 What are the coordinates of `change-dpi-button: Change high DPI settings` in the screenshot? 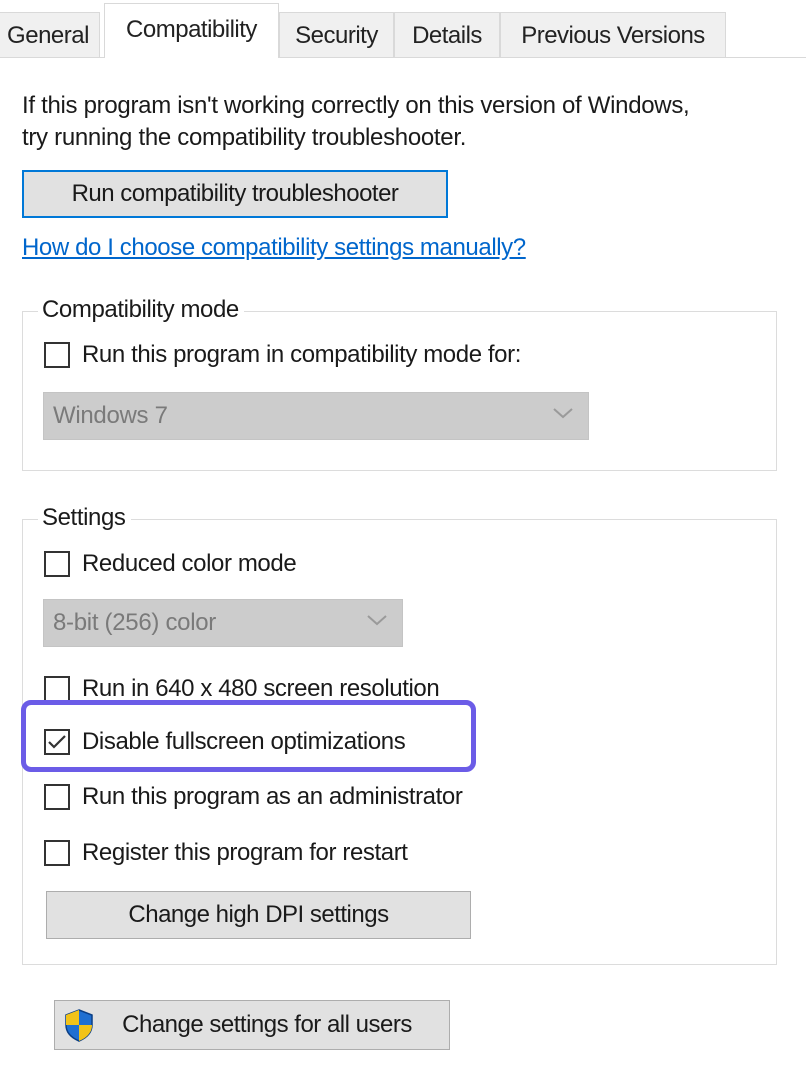 It's located at (258, 915).